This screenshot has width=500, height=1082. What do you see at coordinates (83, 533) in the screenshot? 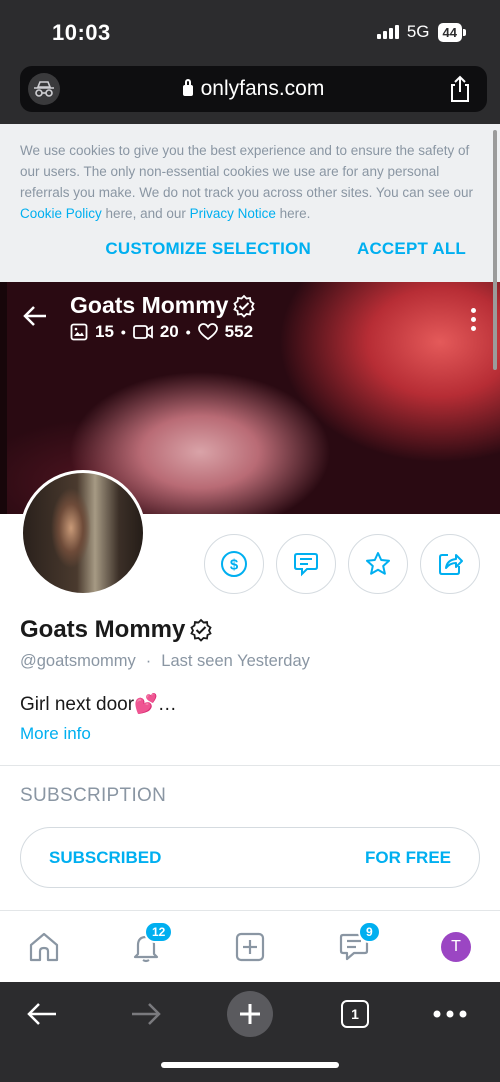
I see `avatar` at bounding box center [83, 533].